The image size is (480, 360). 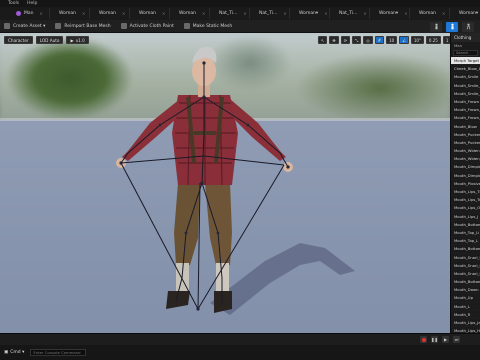 I want to click on morph-target-item: Mouth_Pucker, so click(x=465, y=135).